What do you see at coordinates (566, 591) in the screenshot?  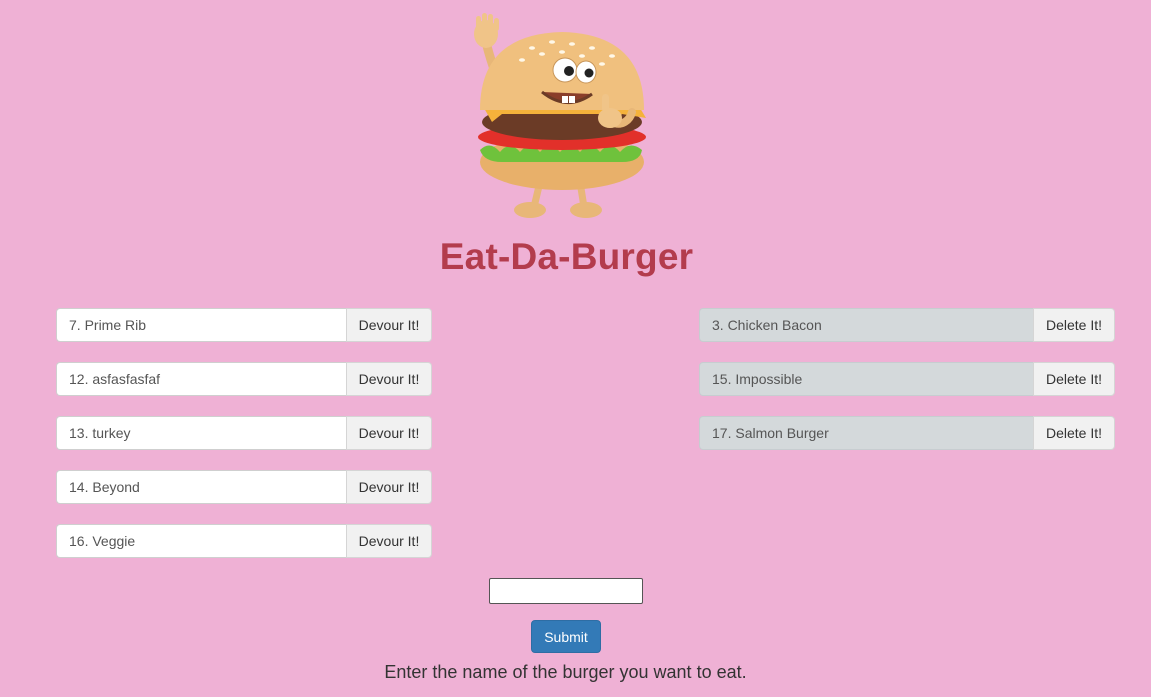 I see `burger-name-input` at bounding box center [566, 591].